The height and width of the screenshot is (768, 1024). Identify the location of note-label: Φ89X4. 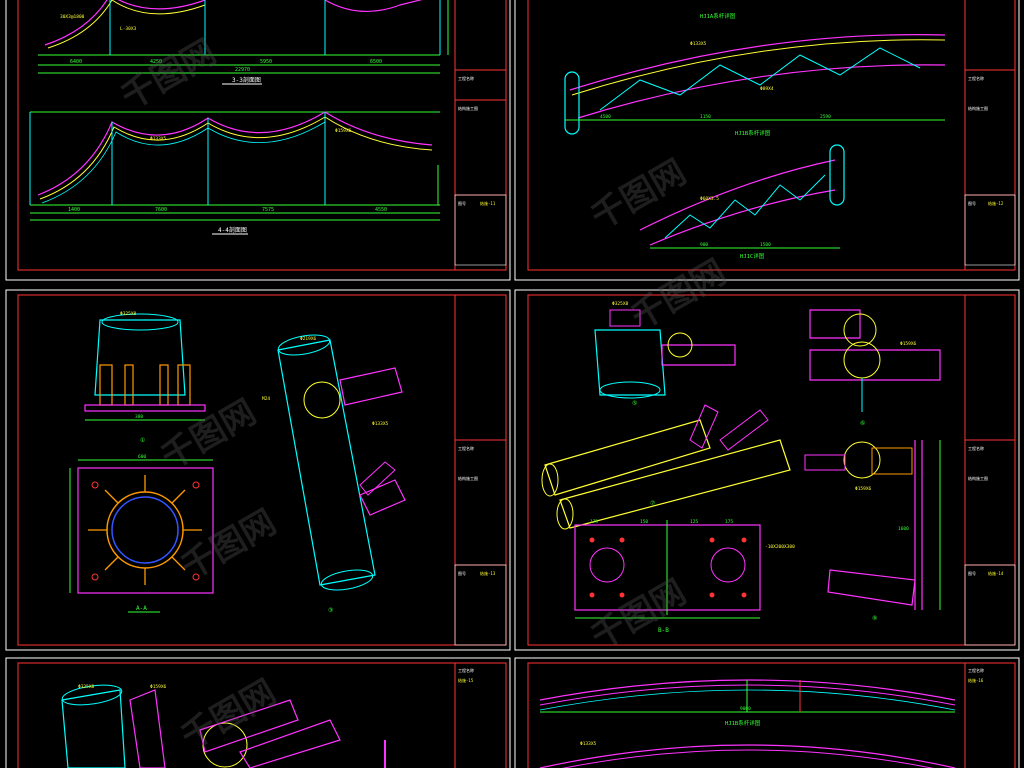
(767, 89).